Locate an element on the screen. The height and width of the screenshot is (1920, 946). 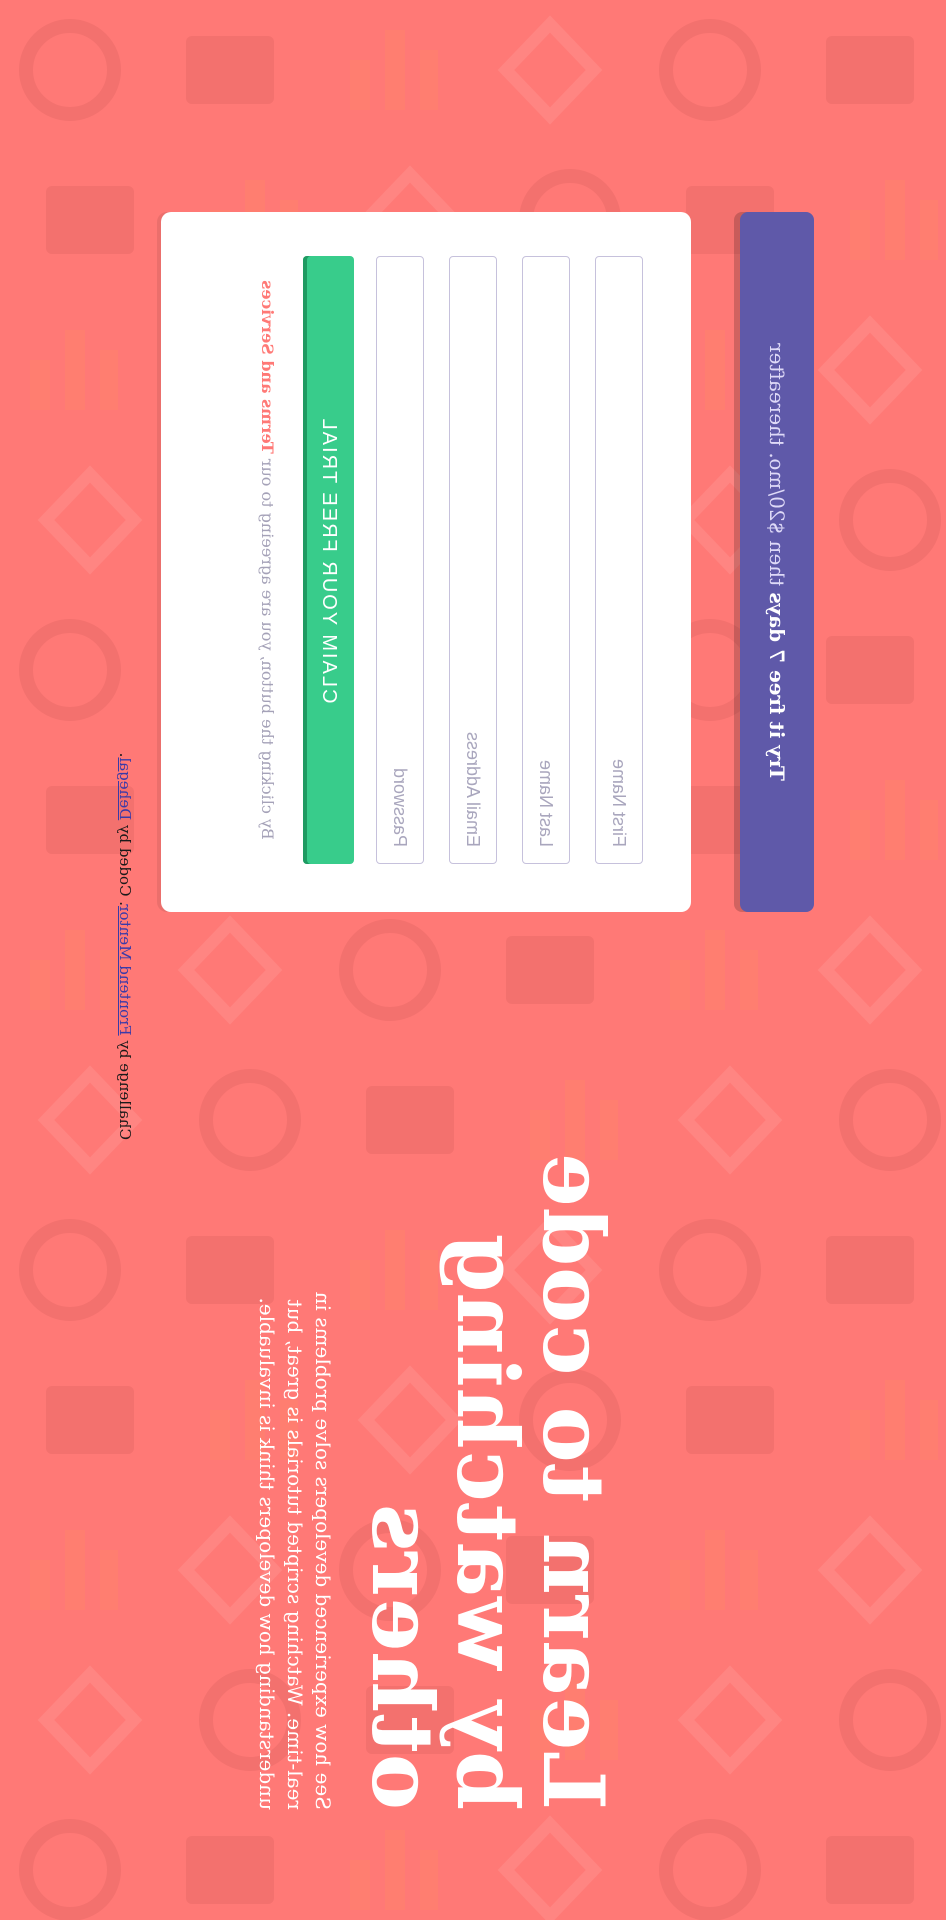
attribution-middle: . Coded by is located at coordinates (125, 865).